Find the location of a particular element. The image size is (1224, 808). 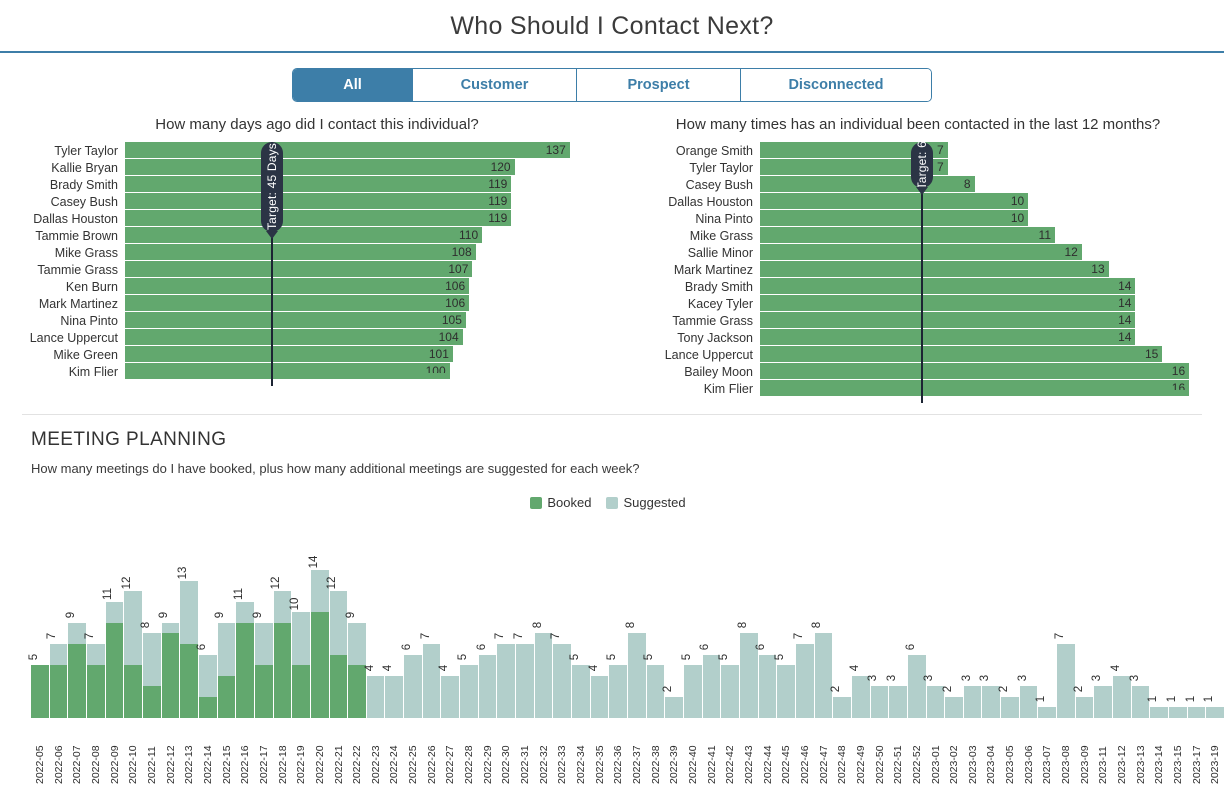

bar-row: Mike Grass 108 is located at coordinates (306, 252).